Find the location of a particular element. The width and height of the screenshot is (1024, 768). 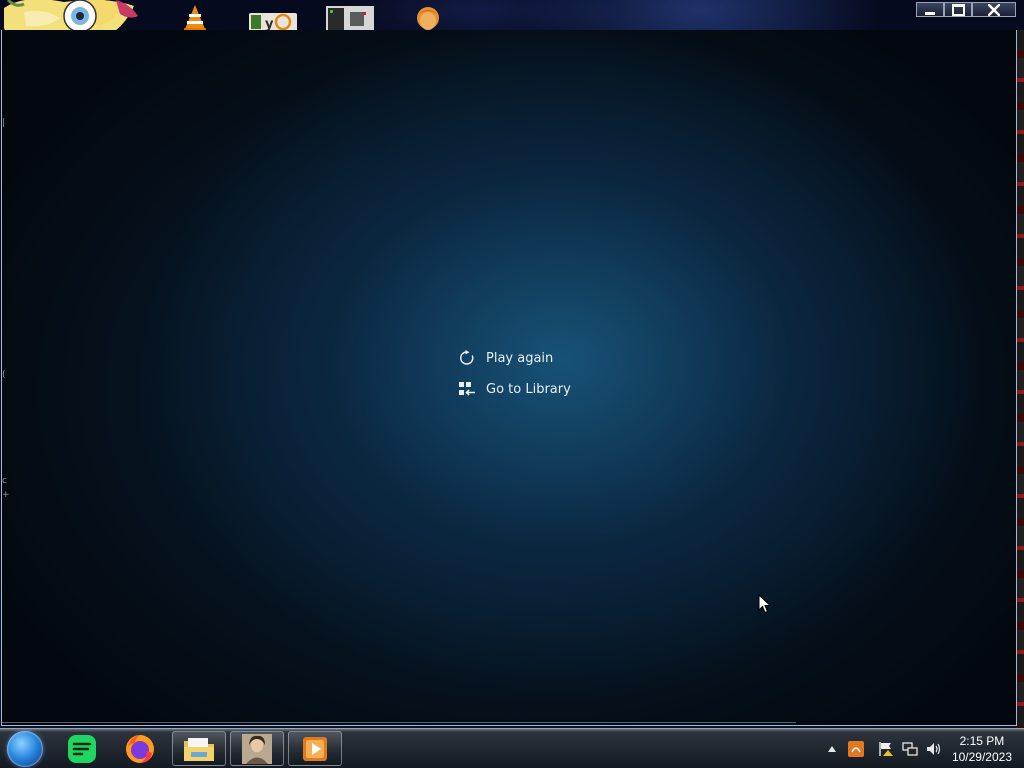

show-hidden-icons-button is located at coordinates (832, 749).